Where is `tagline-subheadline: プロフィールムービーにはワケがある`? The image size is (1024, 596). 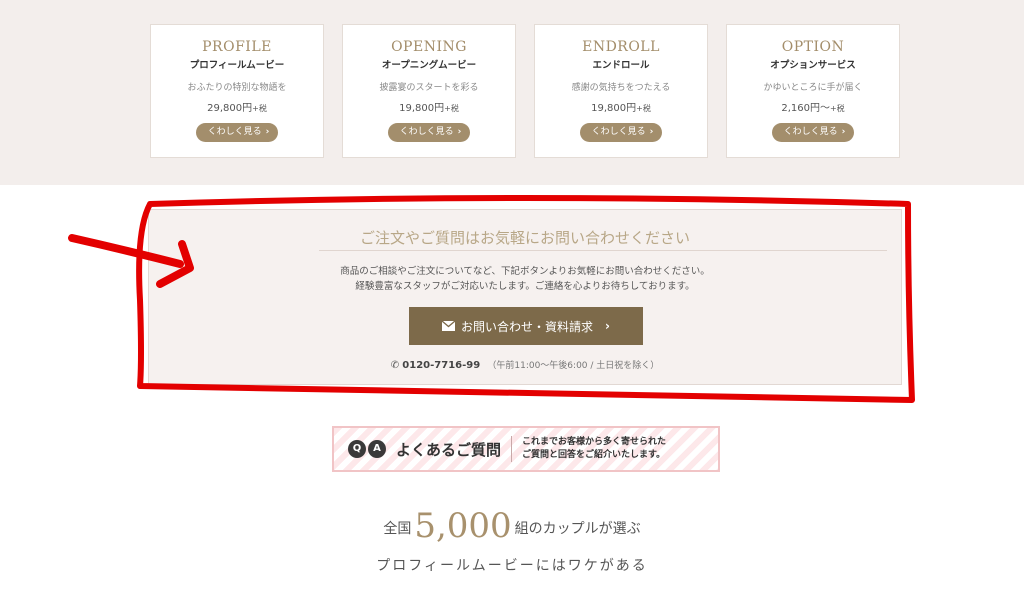 tagline-subheadline: プロフィールムービーにはワケがある is located at coordinates (512, 566).